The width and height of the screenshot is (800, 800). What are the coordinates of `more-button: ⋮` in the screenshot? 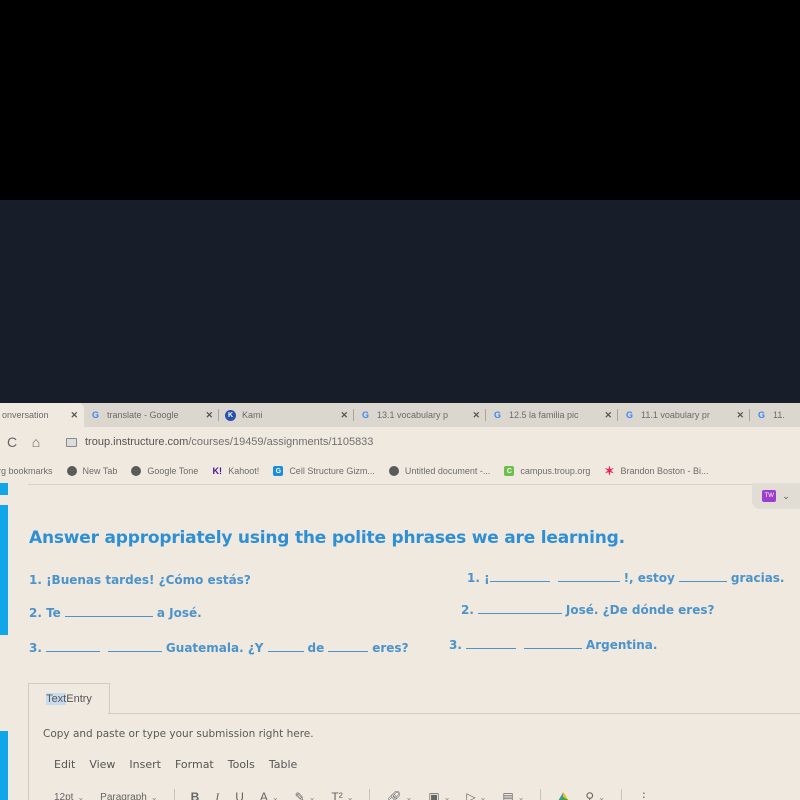 It's located at (644, 795).